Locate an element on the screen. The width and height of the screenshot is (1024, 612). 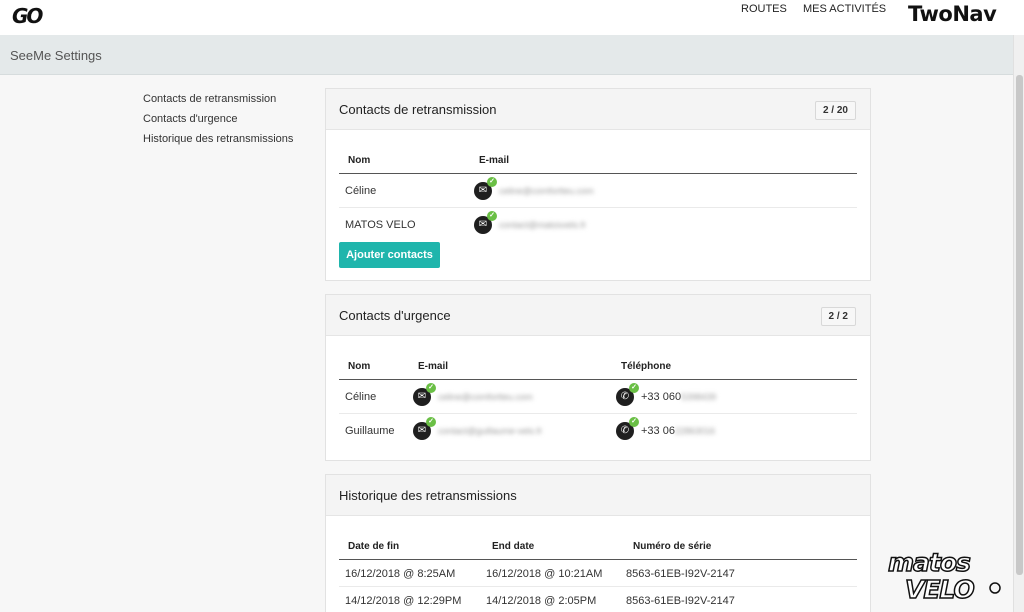
column-header-end-date: End date is located at coordinates (513, 546).